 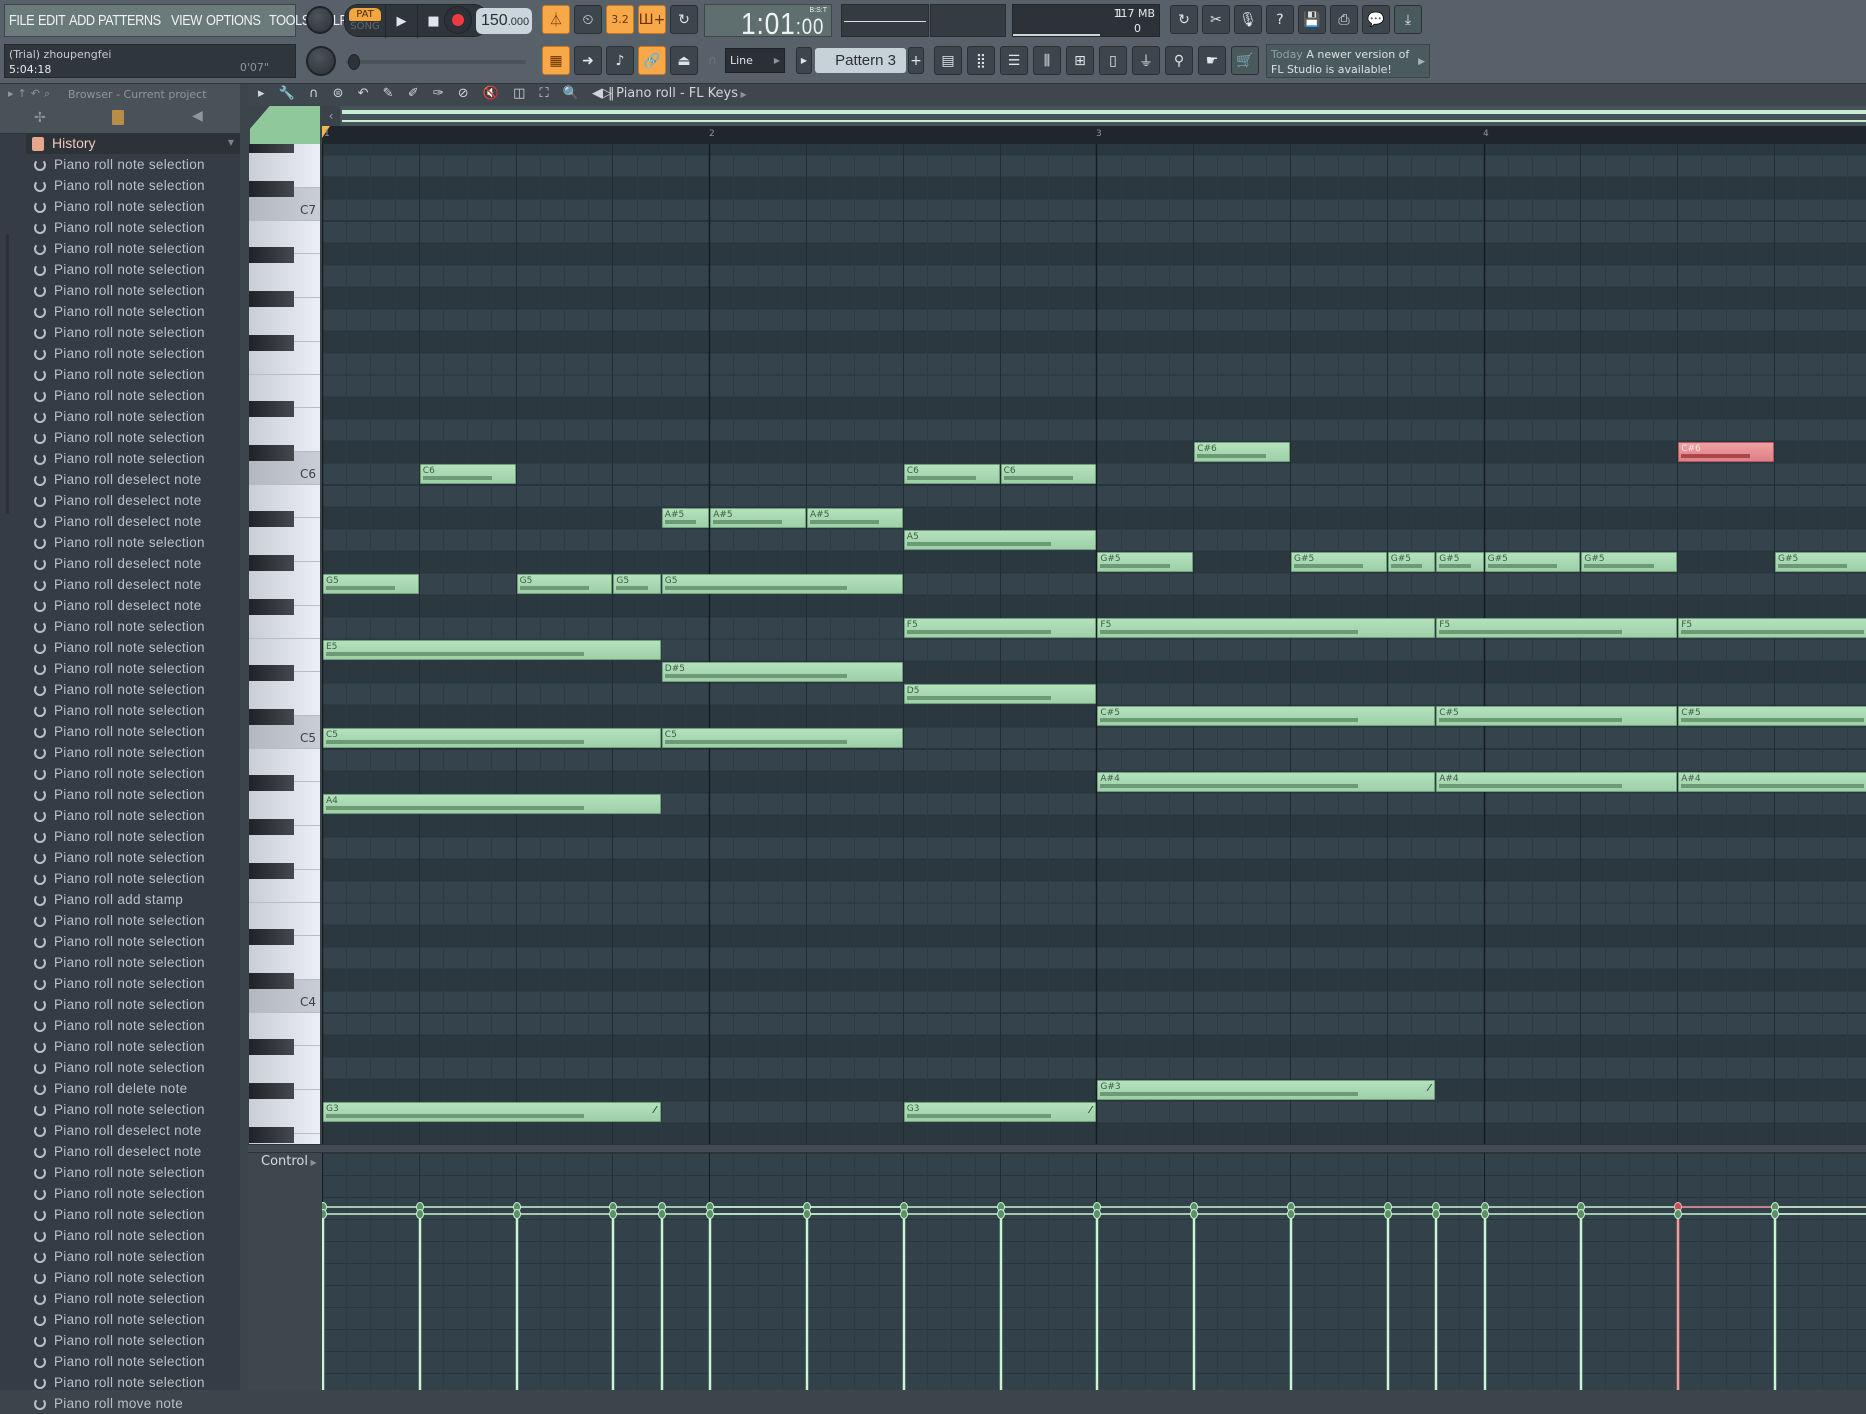 I want to click on pattern-prev-button: ▶, so click(x=804, y=60).